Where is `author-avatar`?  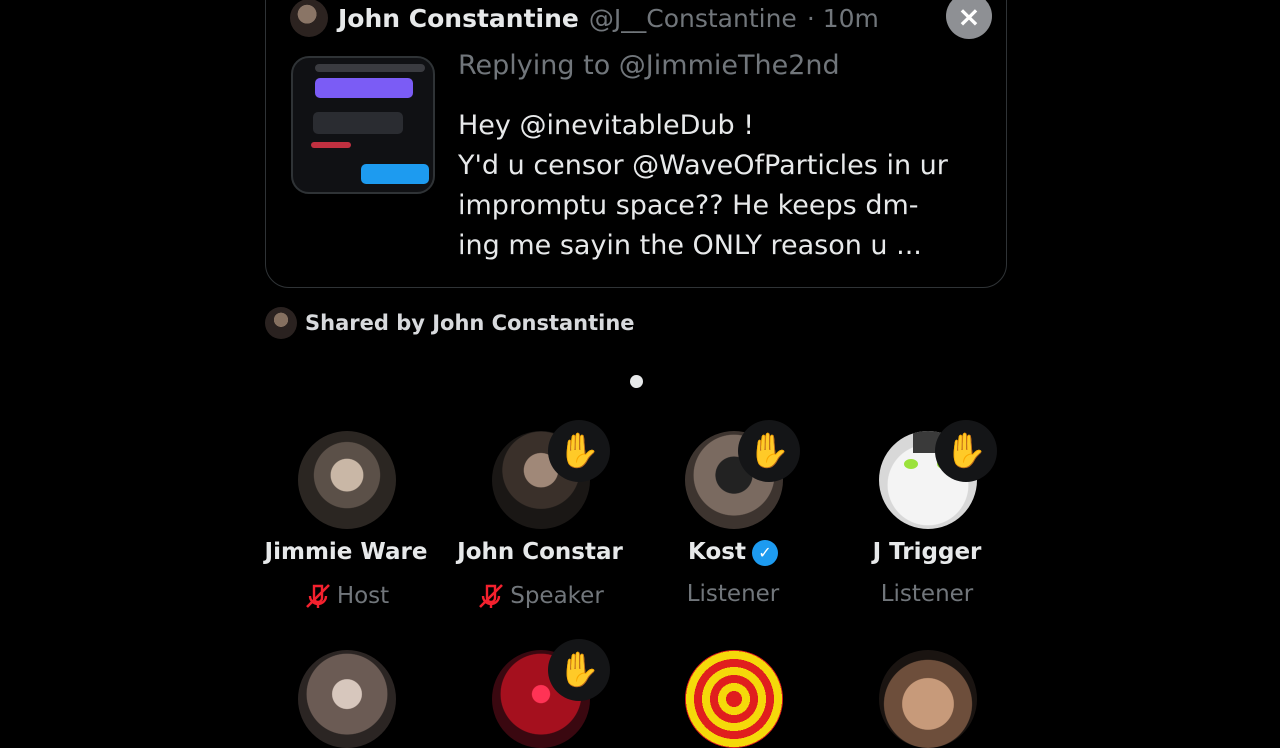 author-avatar is located at coordinates (309, 18).